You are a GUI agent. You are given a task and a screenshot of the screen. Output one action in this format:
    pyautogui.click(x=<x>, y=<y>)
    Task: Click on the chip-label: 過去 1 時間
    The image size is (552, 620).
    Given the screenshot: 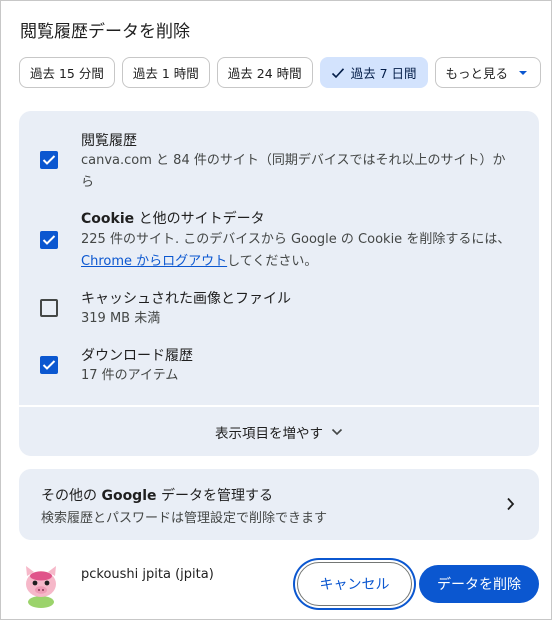 What is the action you would take?
    pyautogui.click(x=165, y=73)
    